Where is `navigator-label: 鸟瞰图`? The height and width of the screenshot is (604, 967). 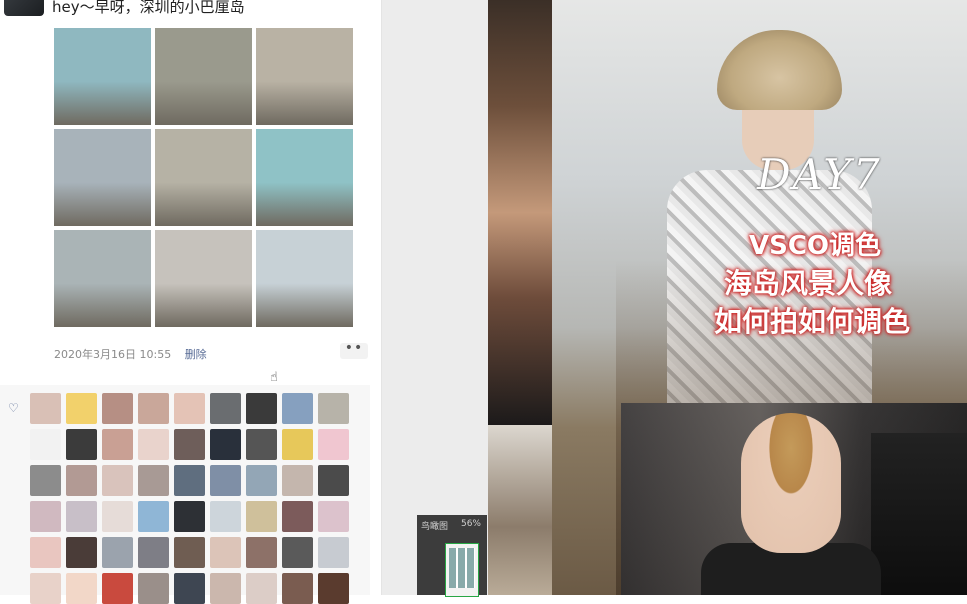
navigator-label: 鸟瞰图 is located at coordinates (435, 527).